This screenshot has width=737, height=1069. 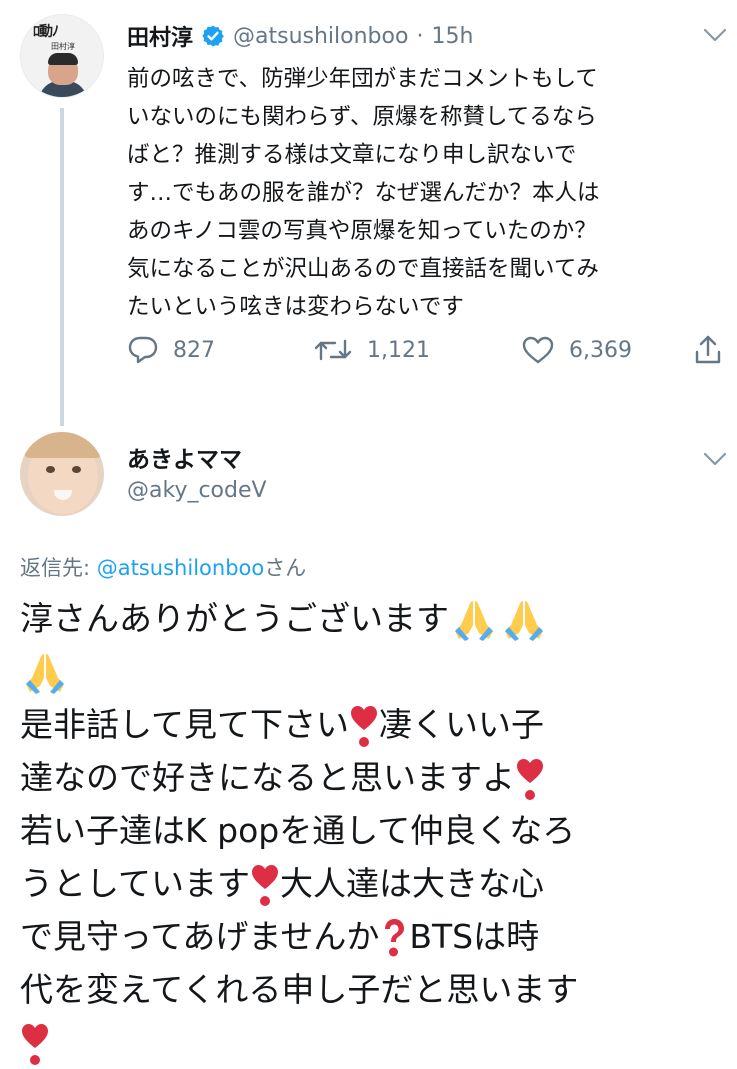 What do you see at coordinates (299, 989) in the screenshot?
I see `reply-text-span: 代を変えてくれる申し子だと思います` at bounding box center [299, 989].